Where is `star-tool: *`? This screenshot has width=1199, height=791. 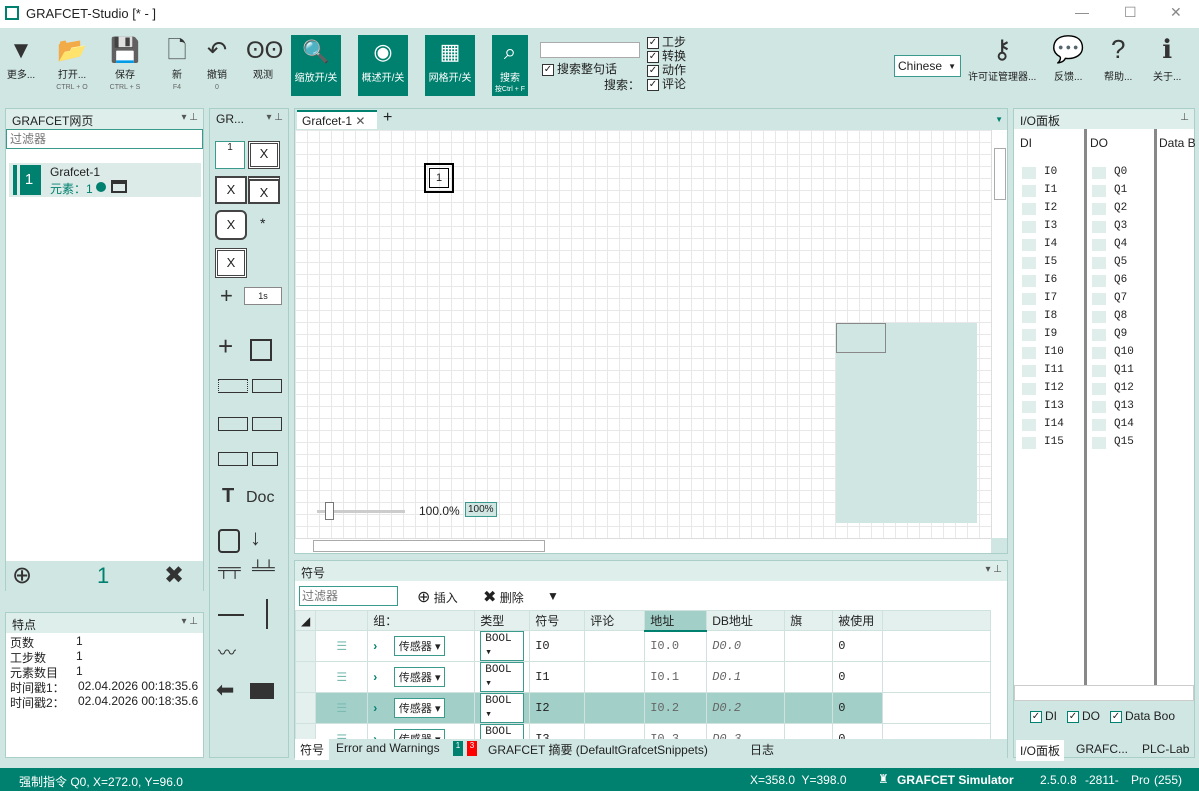 star-tool: * is located at coordinates (262, 223).